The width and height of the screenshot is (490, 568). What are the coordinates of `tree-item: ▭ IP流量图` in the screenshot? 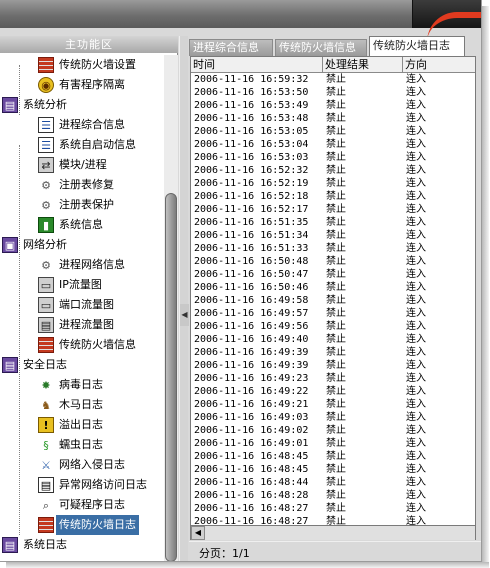 It's located at (82, 285).